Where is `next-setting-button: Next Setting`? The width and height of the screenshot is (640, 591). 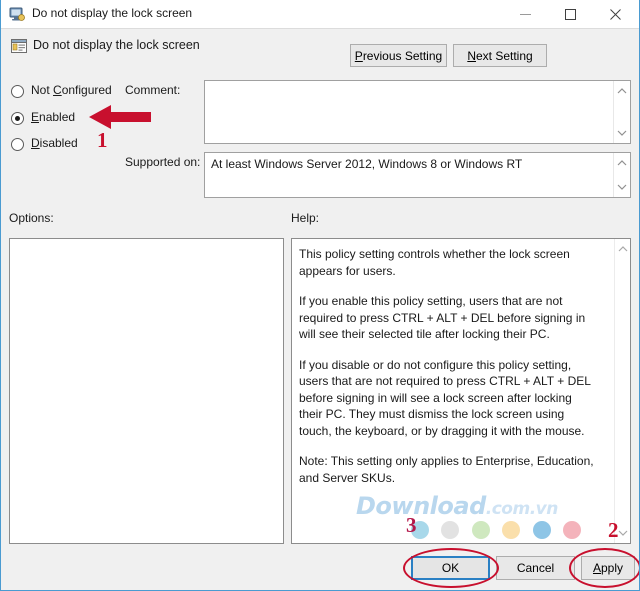
next-setting-button: Next Setting is located at coordinates (500, 55).